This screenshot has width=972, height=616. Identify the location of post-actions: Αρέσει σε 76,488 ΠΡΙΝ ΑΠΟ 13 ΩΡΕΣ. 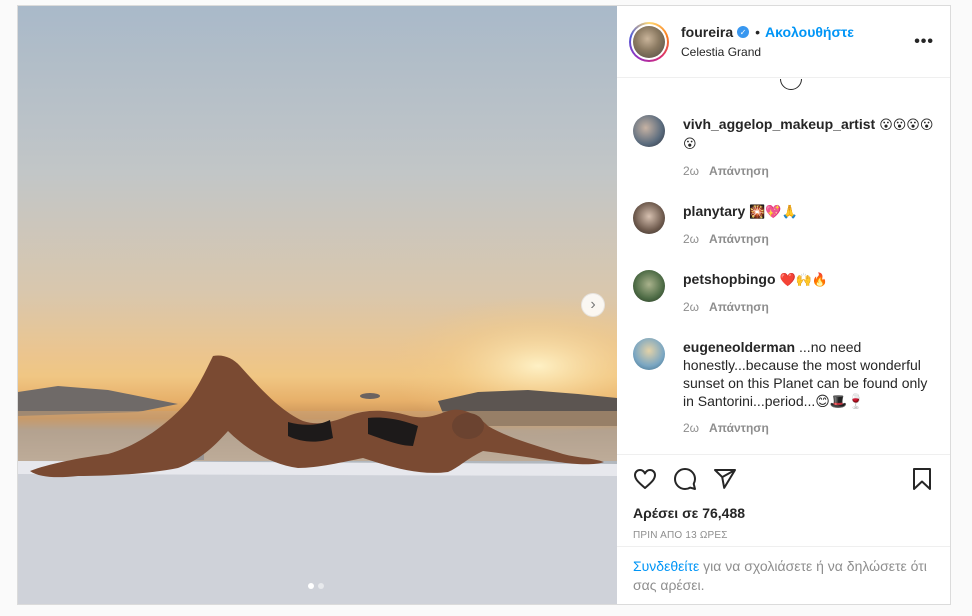
(783, 500).